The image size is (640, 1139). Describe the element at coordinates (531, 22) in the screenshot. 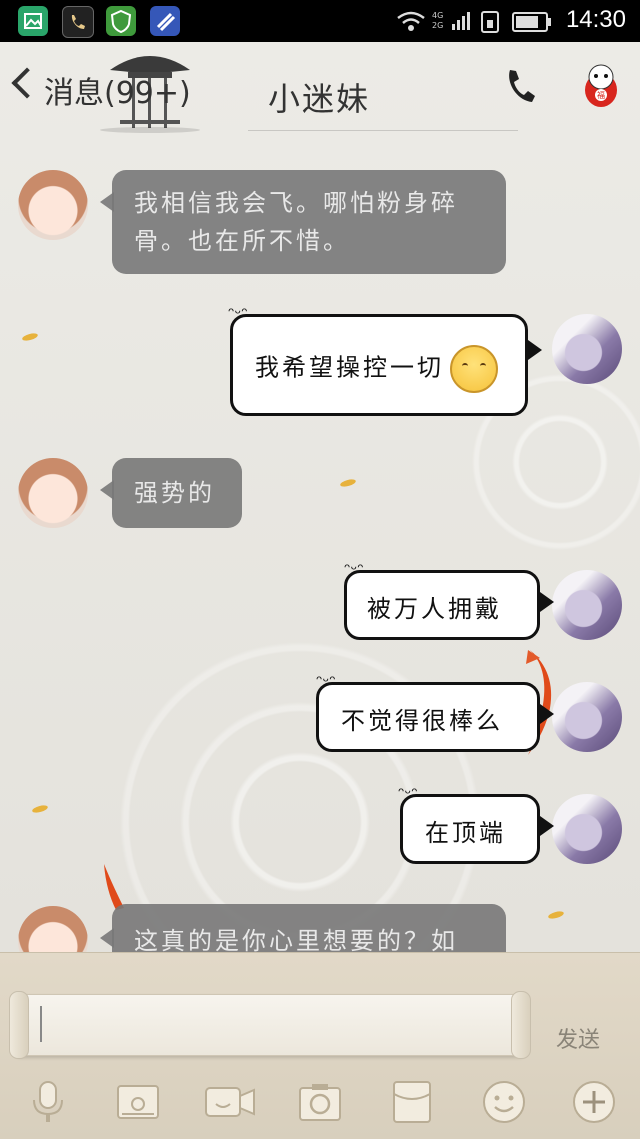

I see `battery-icon` at that location.